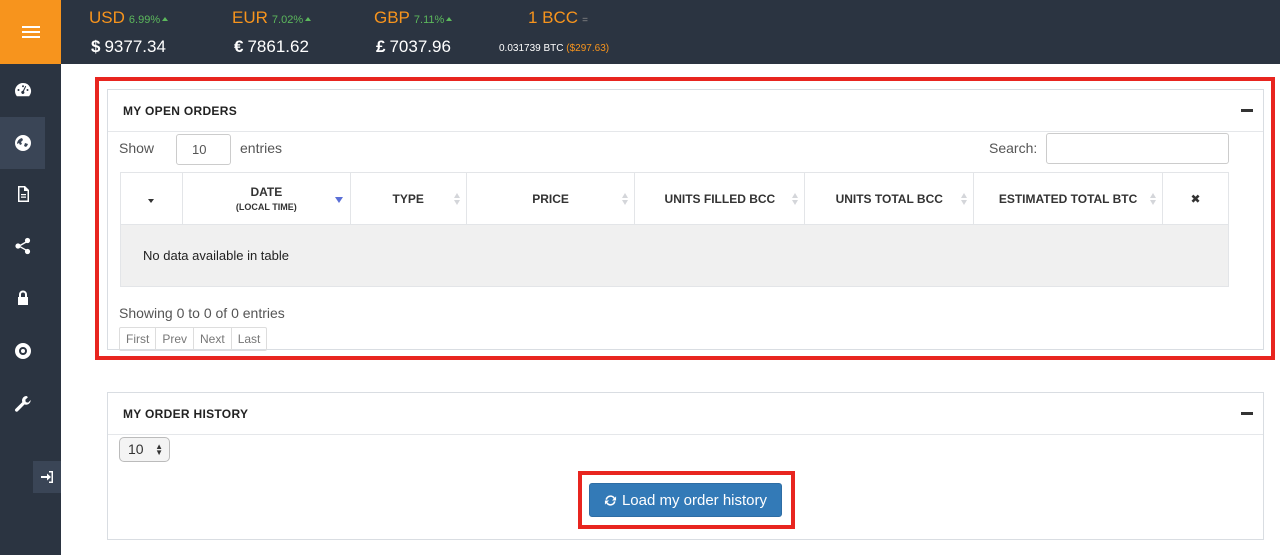 Image resolution: width=1280 pixels, height=555 pixels. I want to click on page-next-button: Next, so click(213, 339).